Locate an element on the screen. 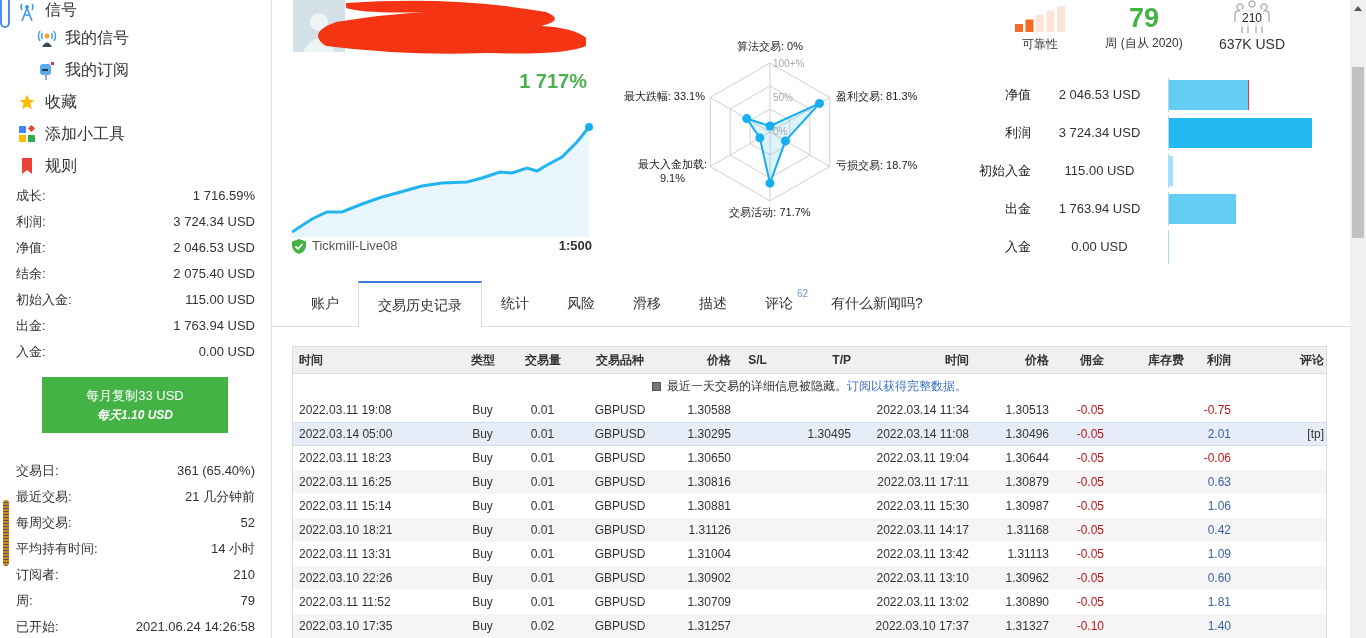 The width and height of the screenshot is (1366, 638). stat-label: 结余: is located at coordinates (31, 274).